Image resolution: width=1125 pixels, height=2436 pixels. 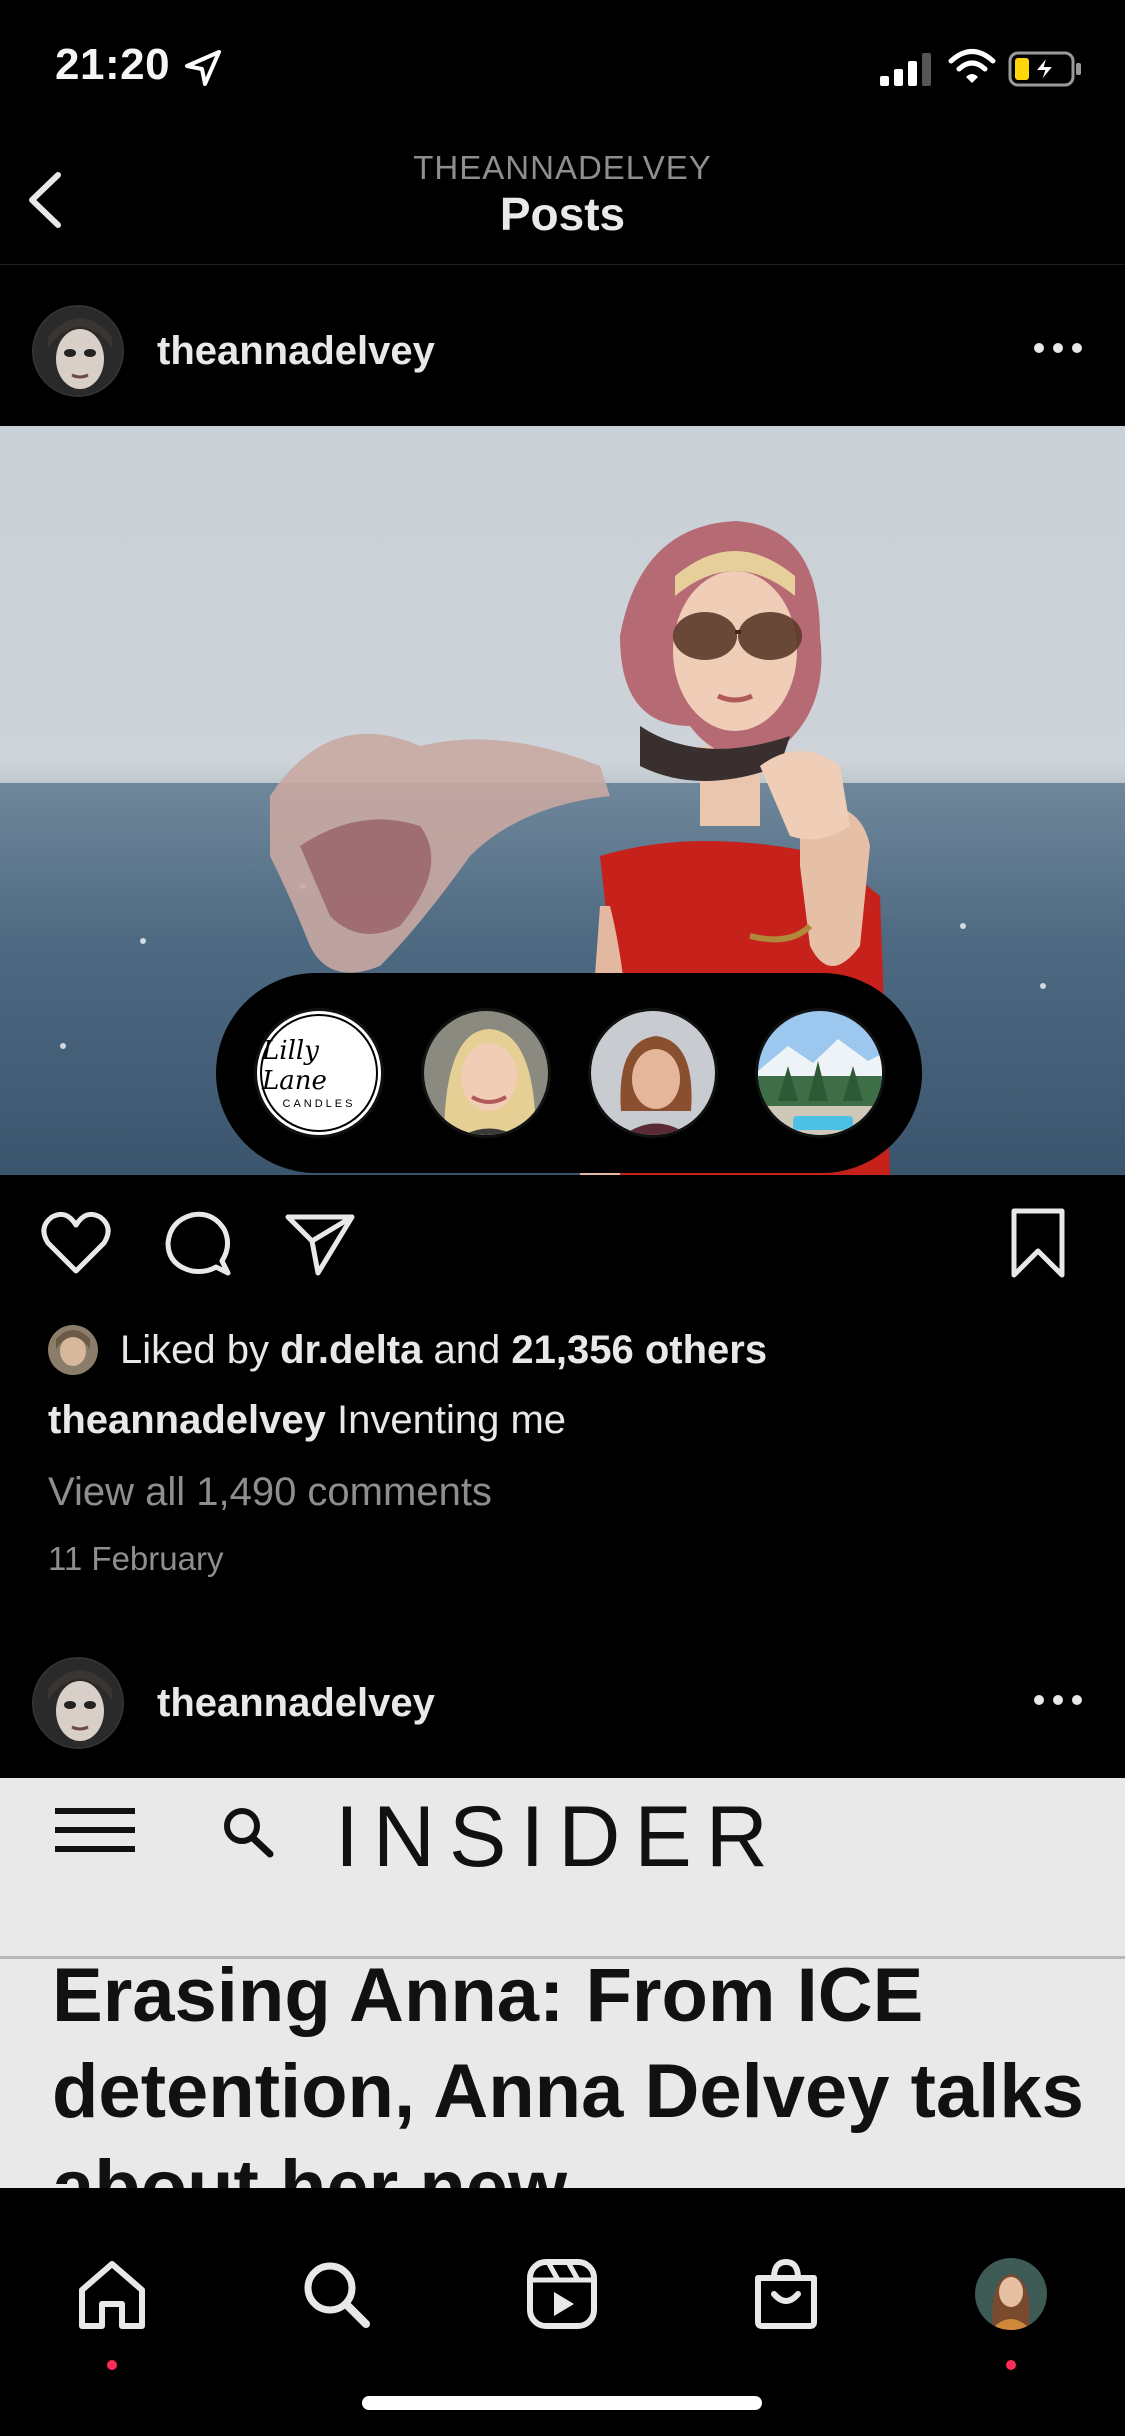 What do you see at coordinates (1038, 1243) in the screenshot?
I see `save-bookmark-icon` at bounding box center [1038, 1243].